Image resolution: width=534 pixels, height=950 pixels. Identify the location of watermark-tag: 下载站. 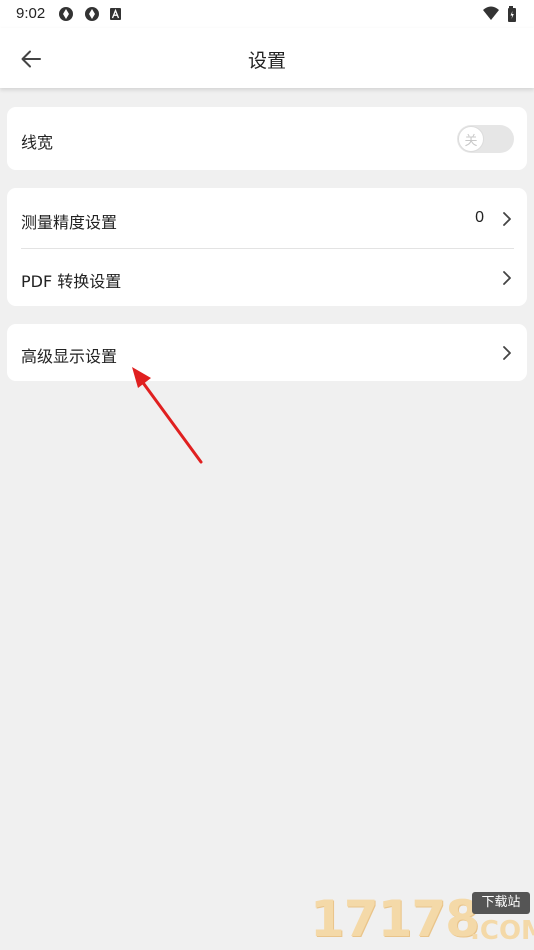
(501, 903).